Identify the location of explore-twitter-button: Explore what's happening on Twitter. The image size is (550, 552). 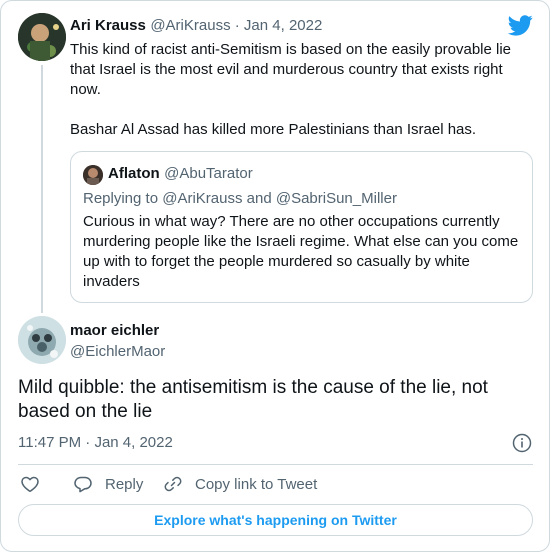
(275, 520).